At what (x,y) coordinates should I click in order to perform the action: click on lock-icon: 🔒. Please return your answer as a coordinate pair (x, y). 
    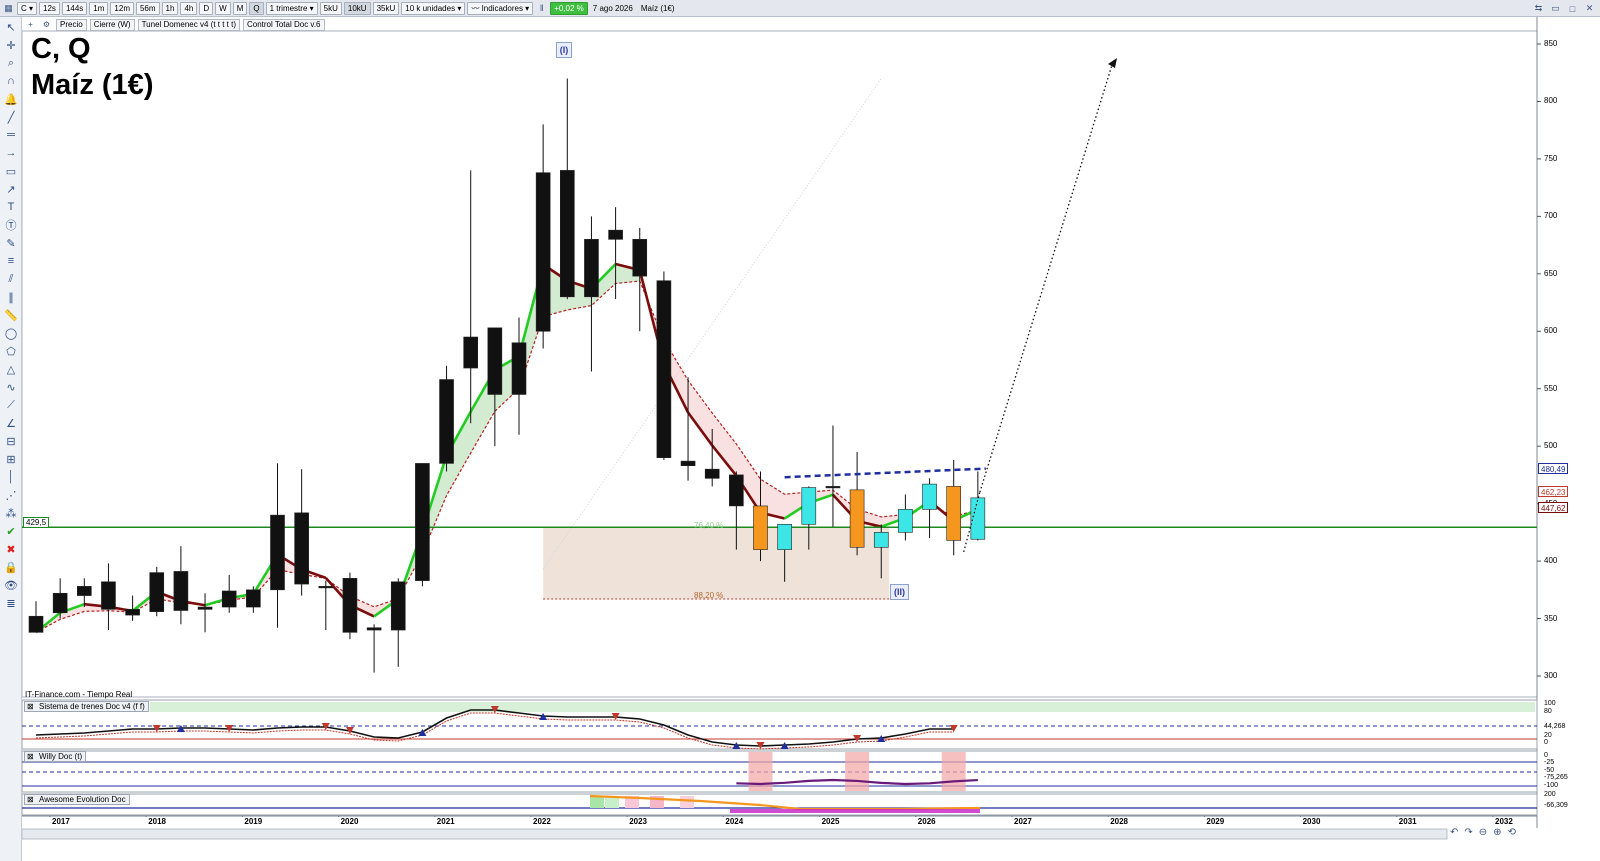
    Looking at the image, I should click on (11, 567).